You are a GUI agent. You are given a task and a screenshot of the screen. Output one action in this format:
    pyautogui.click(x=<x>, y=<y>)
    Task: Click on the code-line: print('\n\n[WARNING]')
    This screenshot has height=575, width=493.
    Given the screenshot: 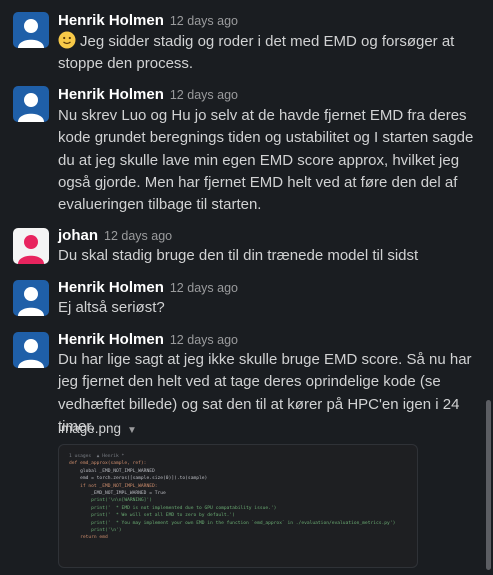 What is the action you would take?
    pyautogui.click(x=110, y=501)
    